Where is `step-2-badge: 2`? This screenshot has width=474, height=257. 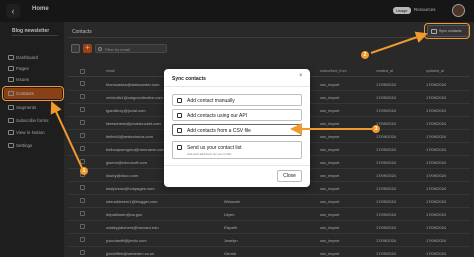
step-2-badge: 2 is located at coordinates (365, 55).